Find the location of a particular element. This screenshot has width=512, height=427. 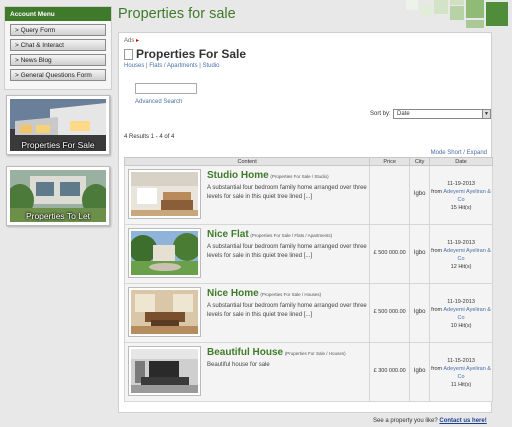

modern-house-image: Properties For Sale is located at coordinates (58, 125).